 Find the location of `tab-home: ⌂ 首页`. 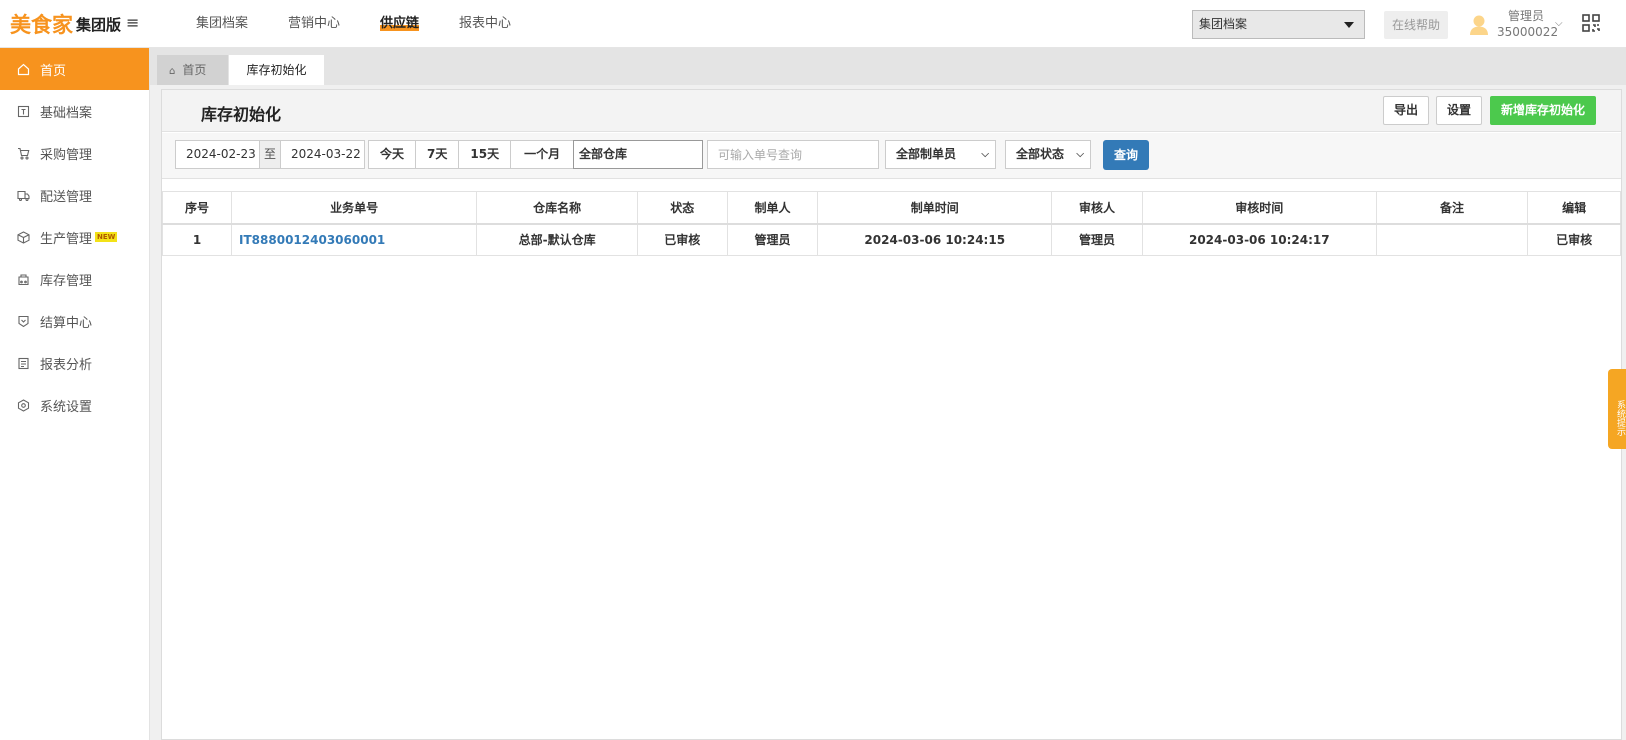

tab-home: ⌂ 首页 is located at coordinates (192, 70).